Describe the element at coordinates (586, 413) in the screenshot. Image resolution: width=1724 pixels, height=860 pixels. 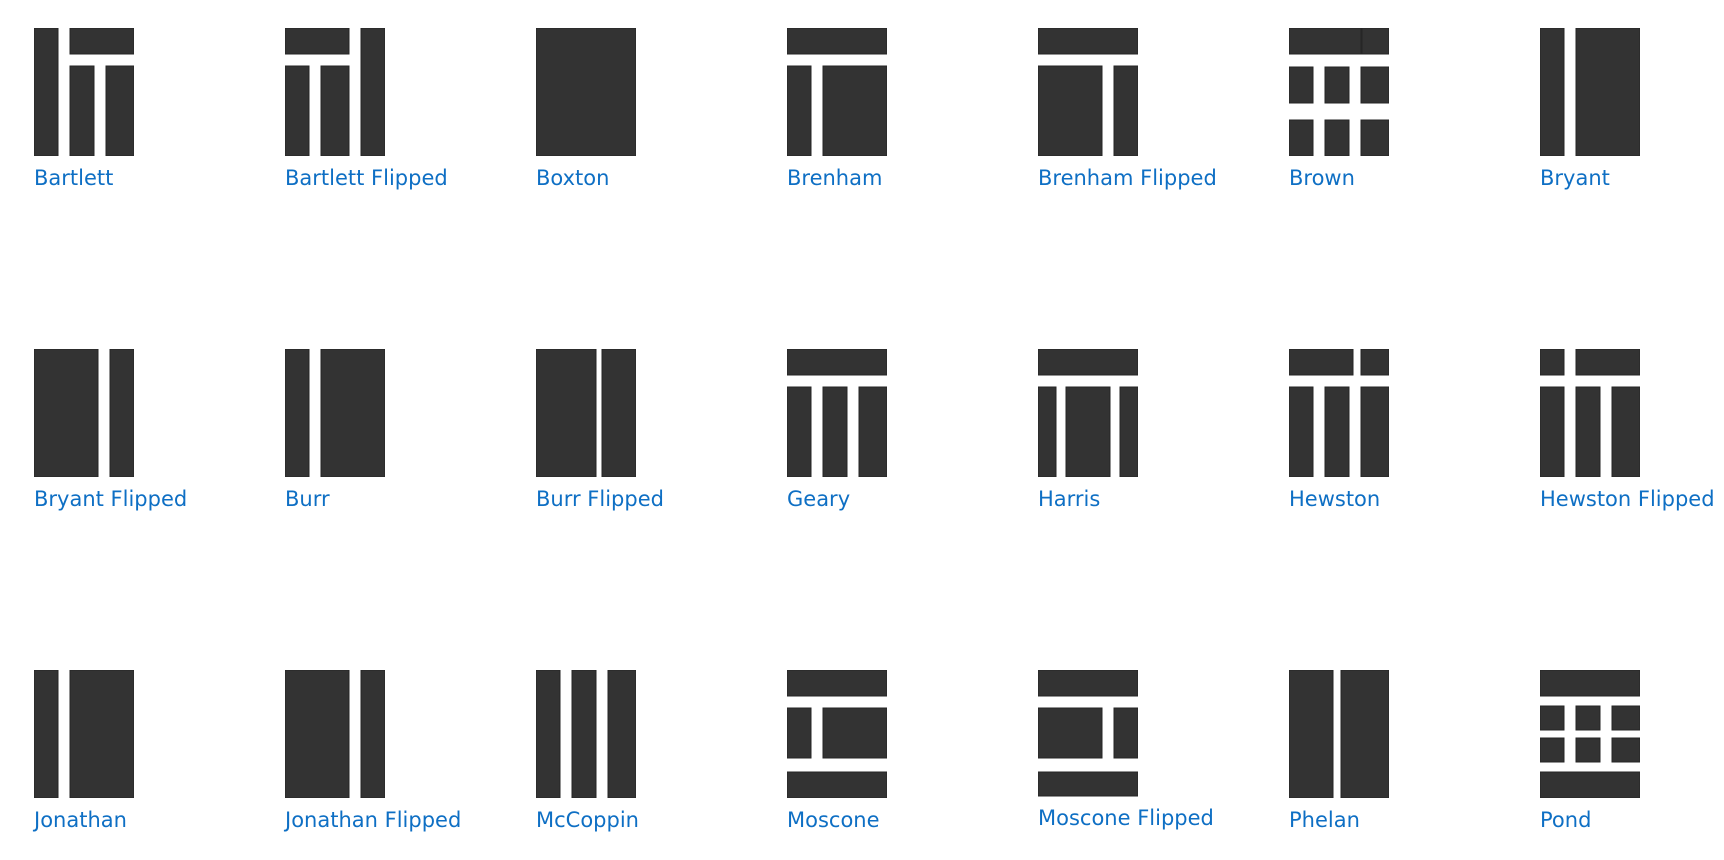
I see `layout-burr-flipped-icon` at that location.